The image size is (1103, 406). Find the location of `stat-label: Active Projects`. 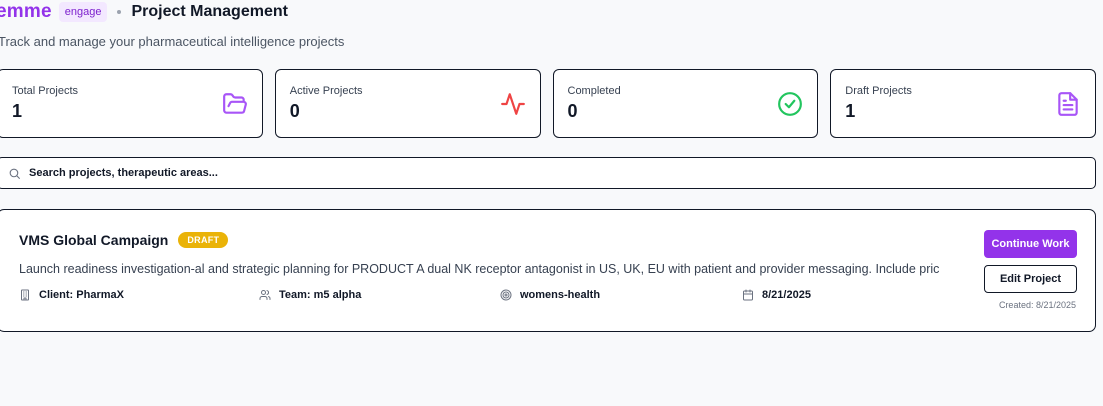

stat-label: Active Projects is located at coordinates (326, 91).